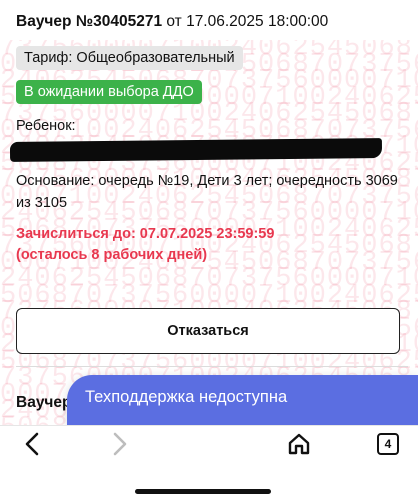  I want to click on tabs-count-icon: 4, so click(388, 444).